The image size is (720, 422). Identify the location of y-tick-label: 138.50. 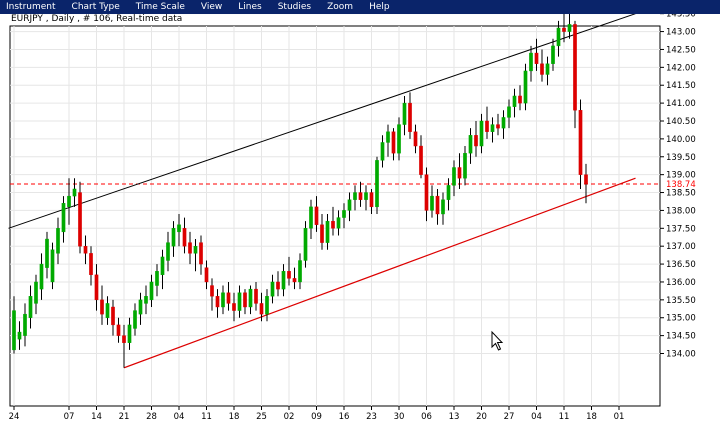
(681, 194).